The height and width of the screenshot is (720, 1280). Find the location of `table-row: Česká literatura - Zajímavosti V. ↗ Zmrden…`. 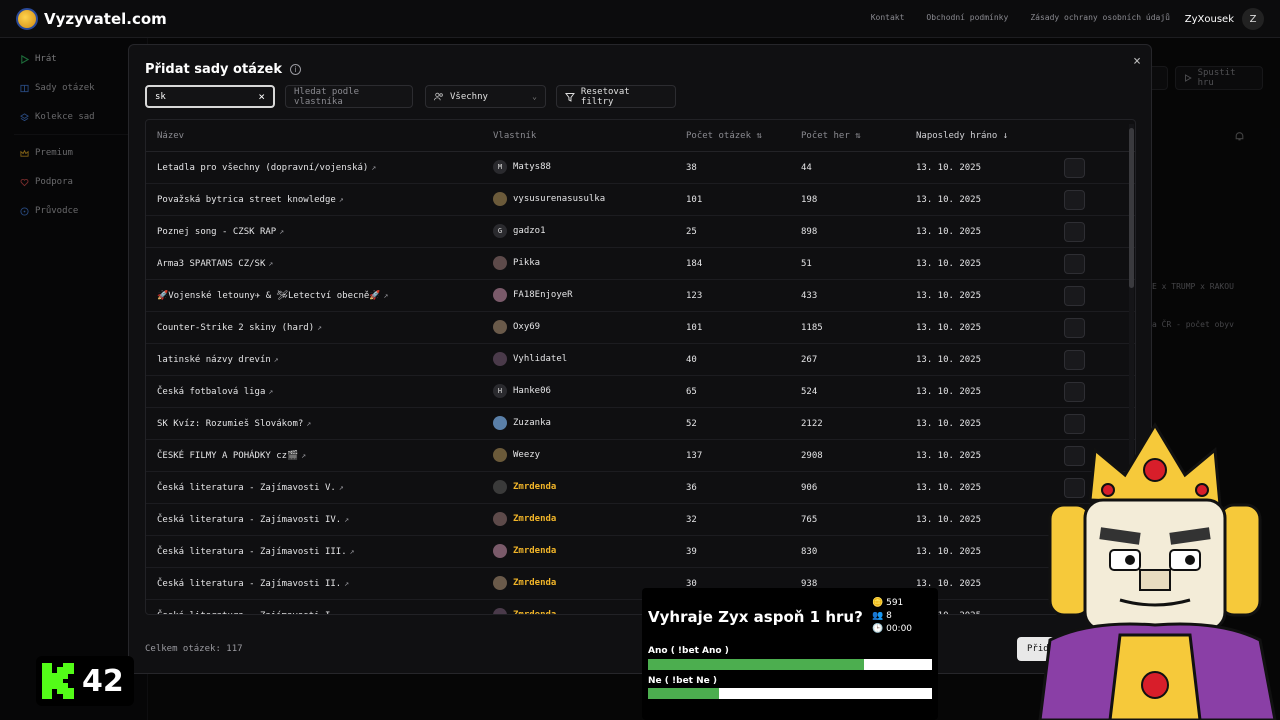

table-row: Česká literatura - Zajímavosti V. ↗ Zmrden… is located at coordinates (640, 488).